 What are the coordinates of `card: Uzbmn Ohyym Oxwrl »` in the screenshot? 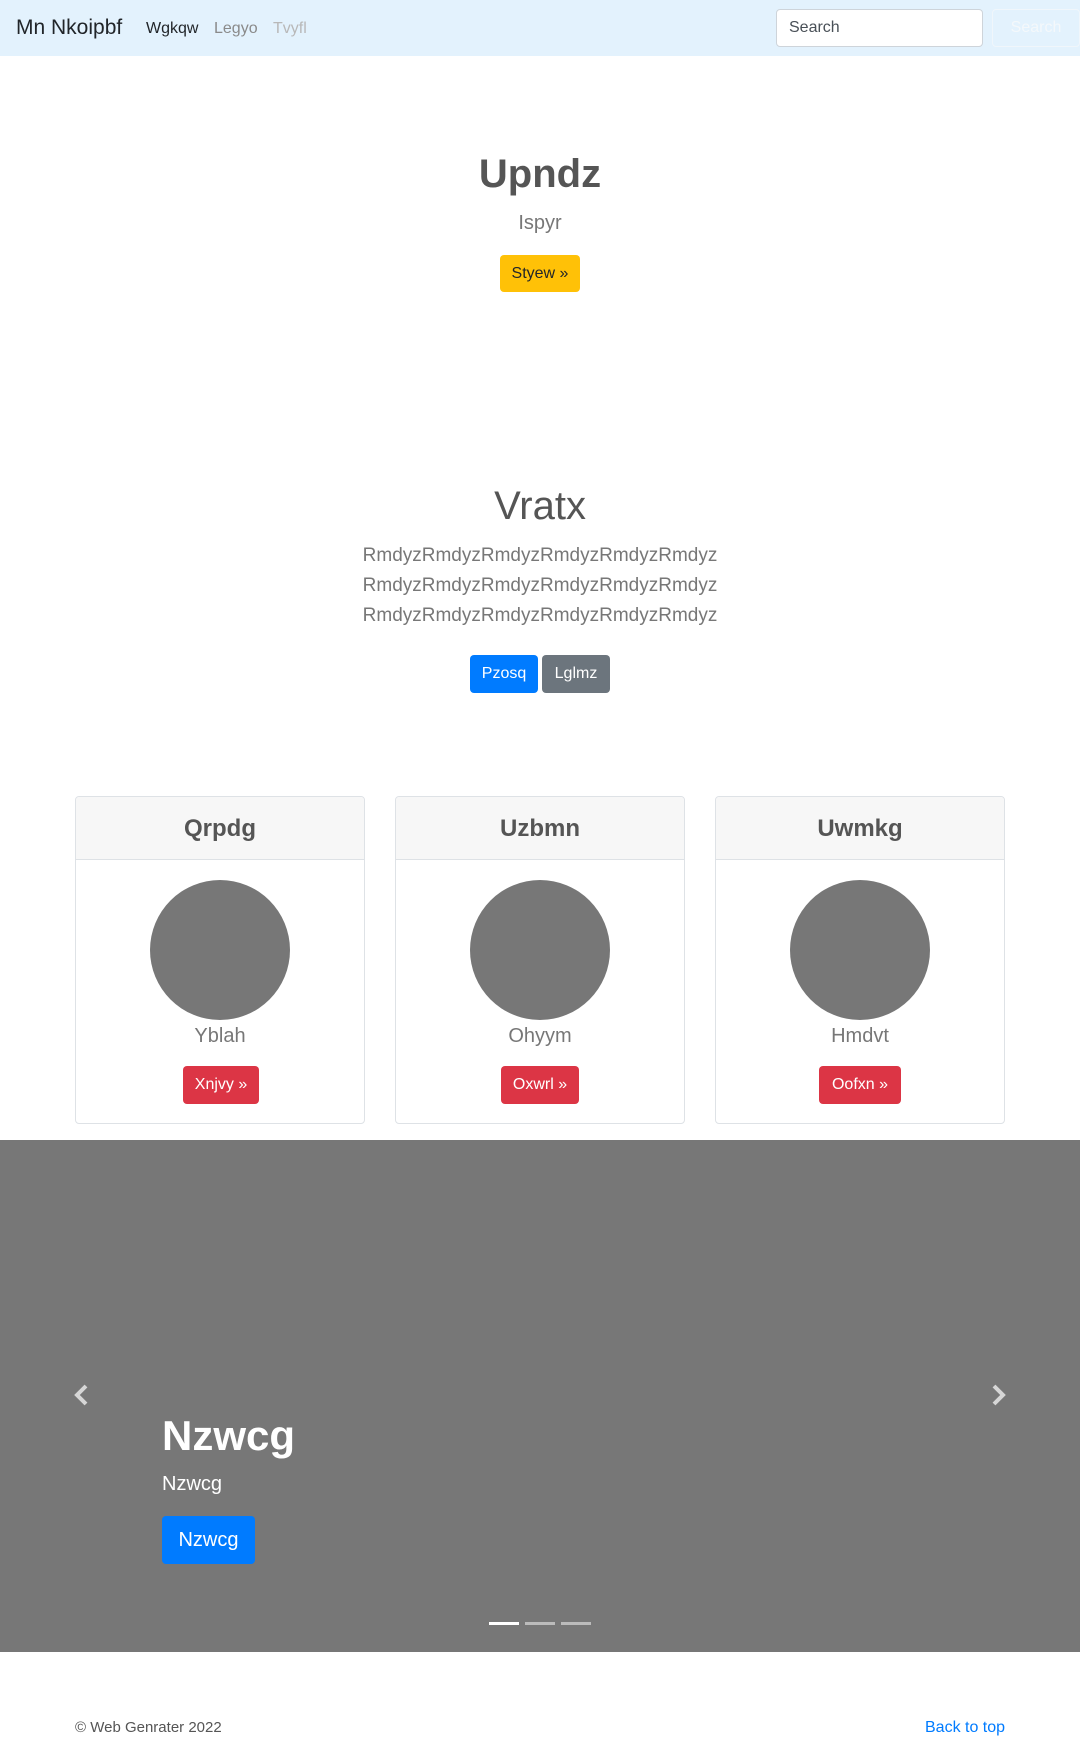 It's located at (540, 960).